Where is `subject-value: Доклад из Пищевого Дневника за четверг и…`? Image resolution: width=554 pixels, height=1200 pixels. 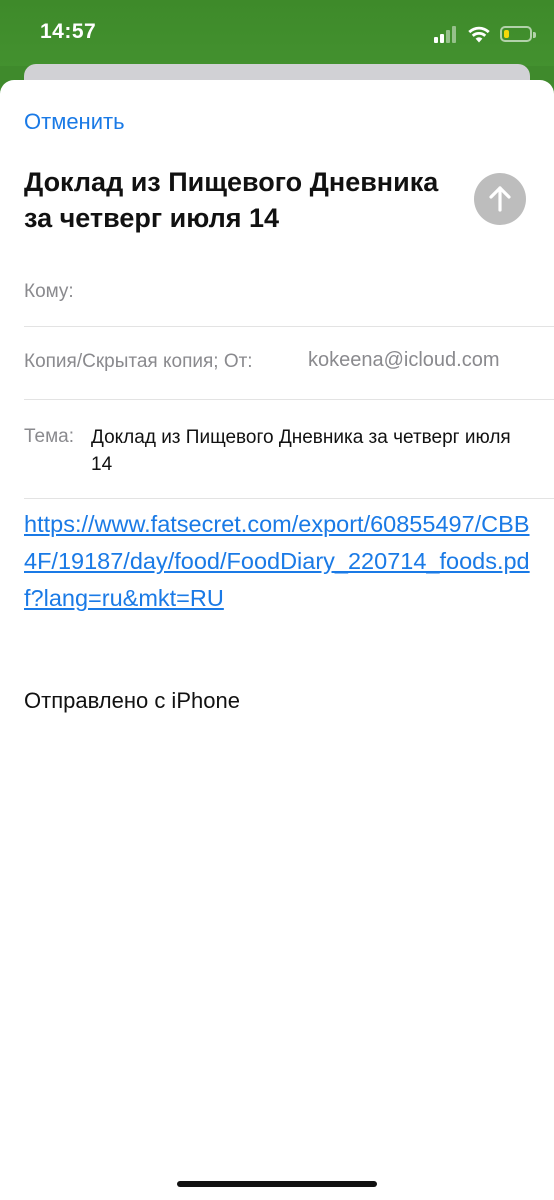 subject-value: Доклад из Пищевого Дневника за четверг и… is located at coordinates (301, 451).